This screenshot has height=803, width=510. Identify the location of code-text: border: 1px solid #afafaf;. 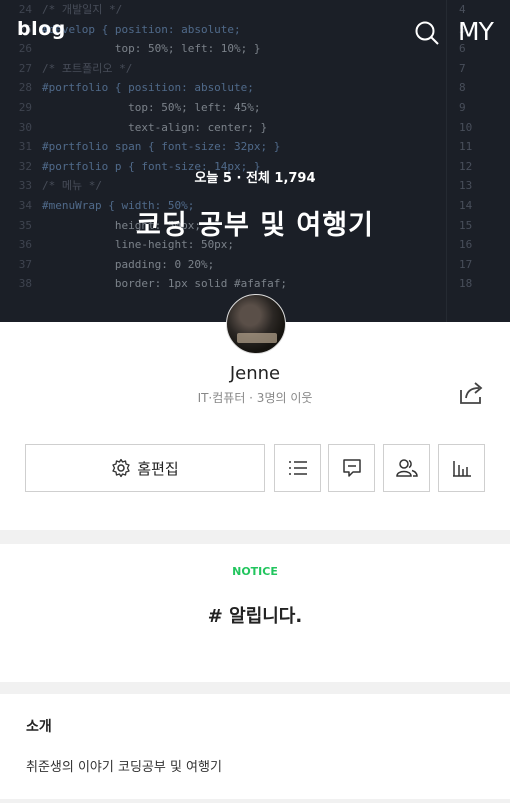
(165, 284).